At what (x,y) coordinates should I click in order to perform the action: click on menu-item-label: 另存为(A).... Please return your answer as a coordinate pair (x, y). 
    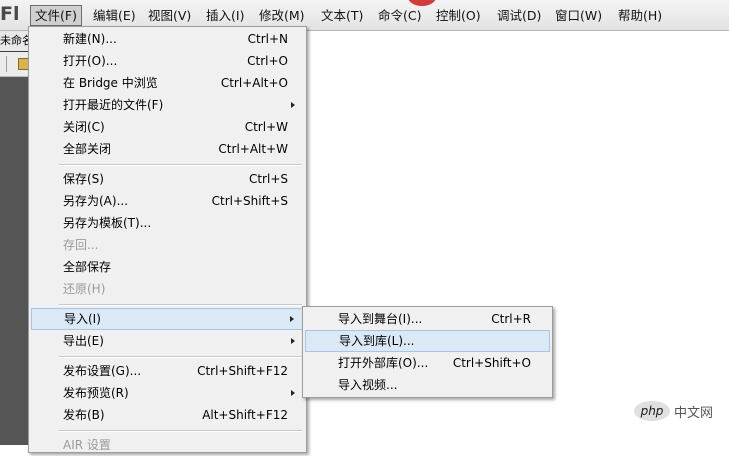
    Looking at the image, I should click on (96, 201).